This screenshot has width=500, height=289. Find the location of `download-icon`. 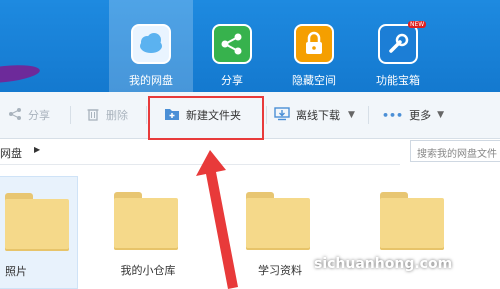

download-icon is located at coordinates (282, 115).